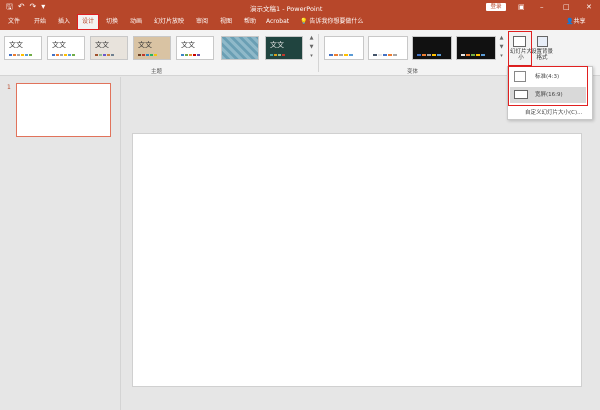 The height and width of the screenshot is (410, 600). I want to click on theme-thumbnail-4: 文文, so click(152, 48).